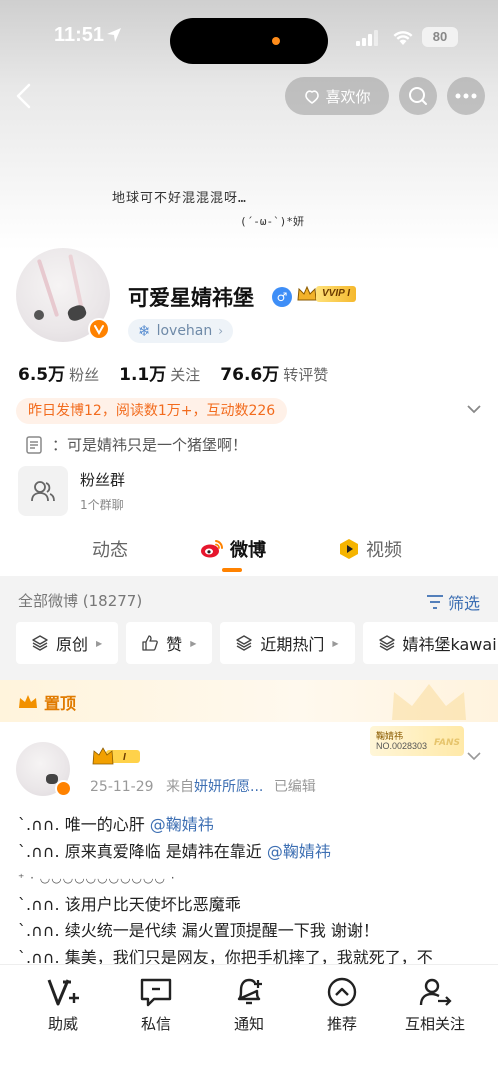 The width and height of the screenshot is (498, 1080). I want to click on stat-interactions: 76.6万 转评赞, so click(274, 372).